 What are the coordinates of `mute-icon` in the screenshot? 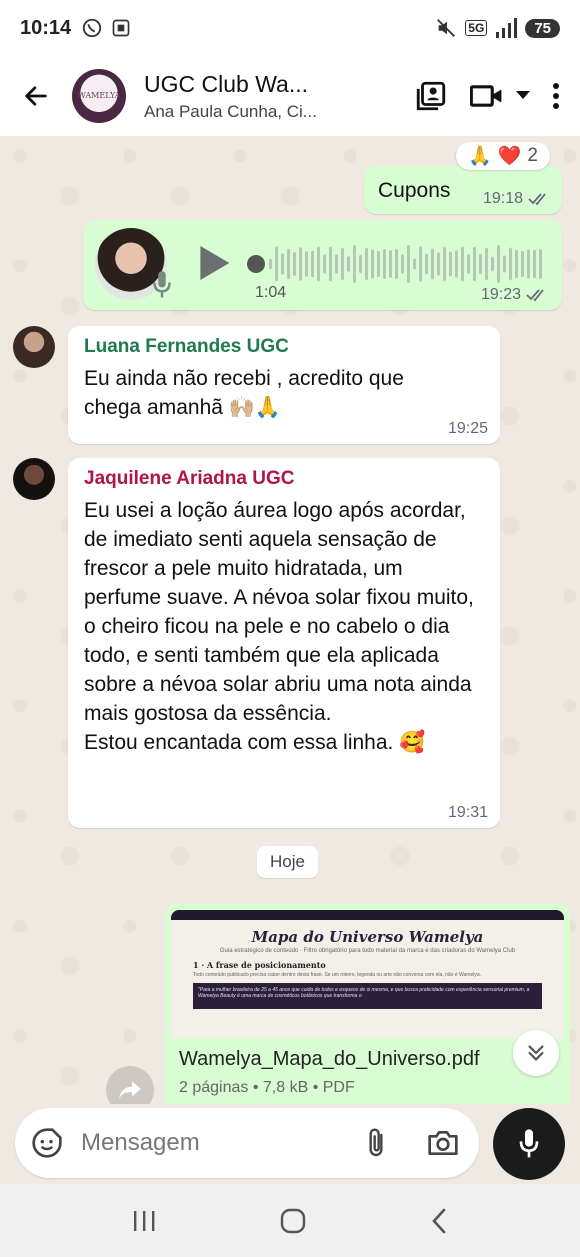 It's located at (446, 28).